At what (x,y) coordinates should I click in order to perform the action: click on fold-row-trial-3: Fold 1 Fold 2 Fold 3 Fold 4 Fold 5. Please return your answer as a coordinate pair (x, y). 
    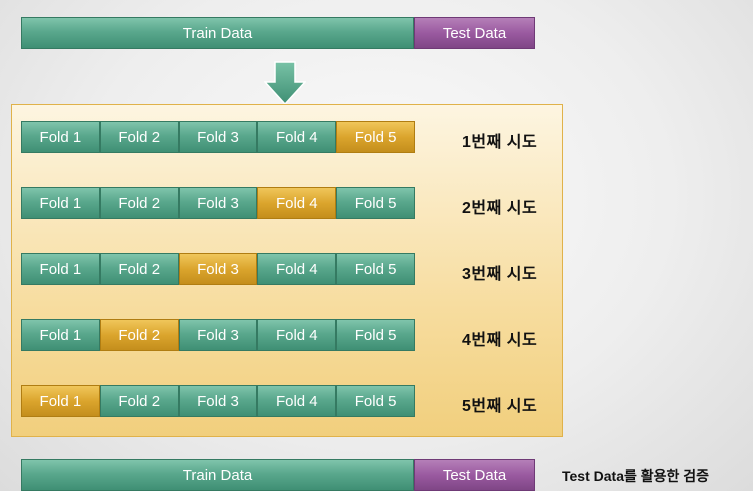
    Looking at the image, I should click on (218, 269).